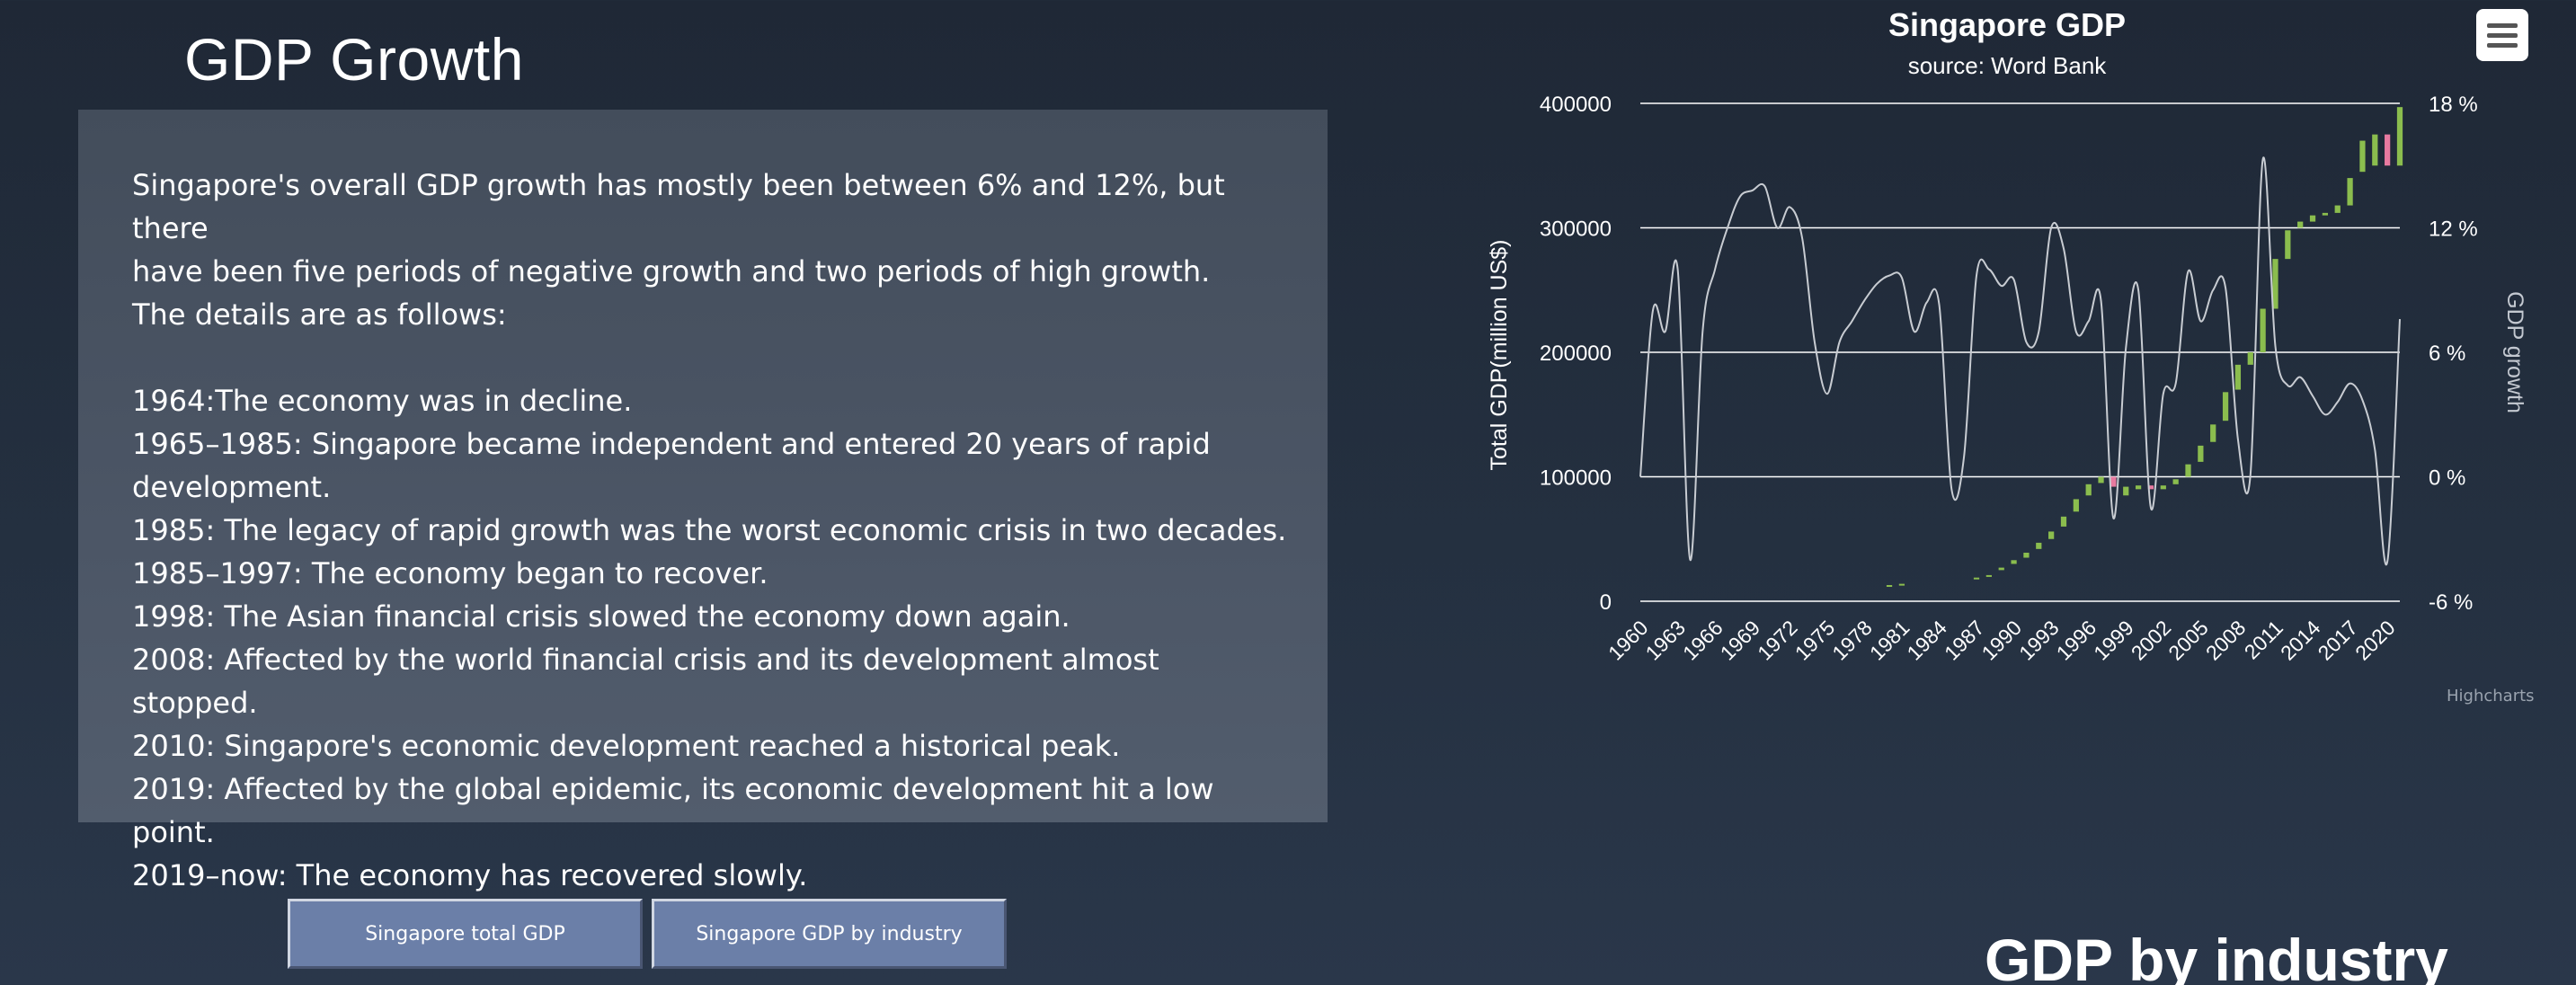 The width and height of the screenshot is (2576, 985). I want to click on left-axis-title: Total GDP(million US$), so click(1499, 355).